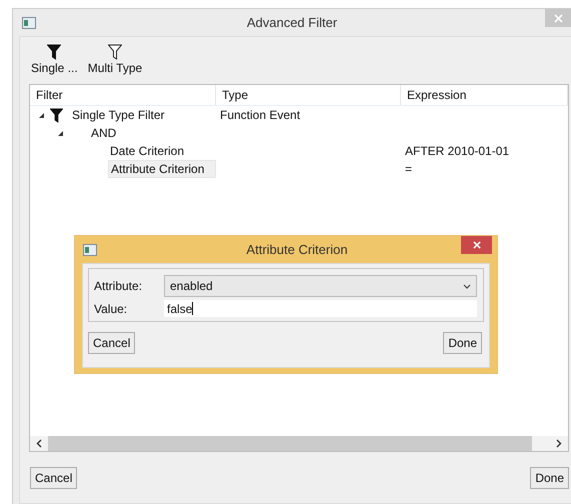  I want to click on field-label: Attribute:, so click(119, 286).